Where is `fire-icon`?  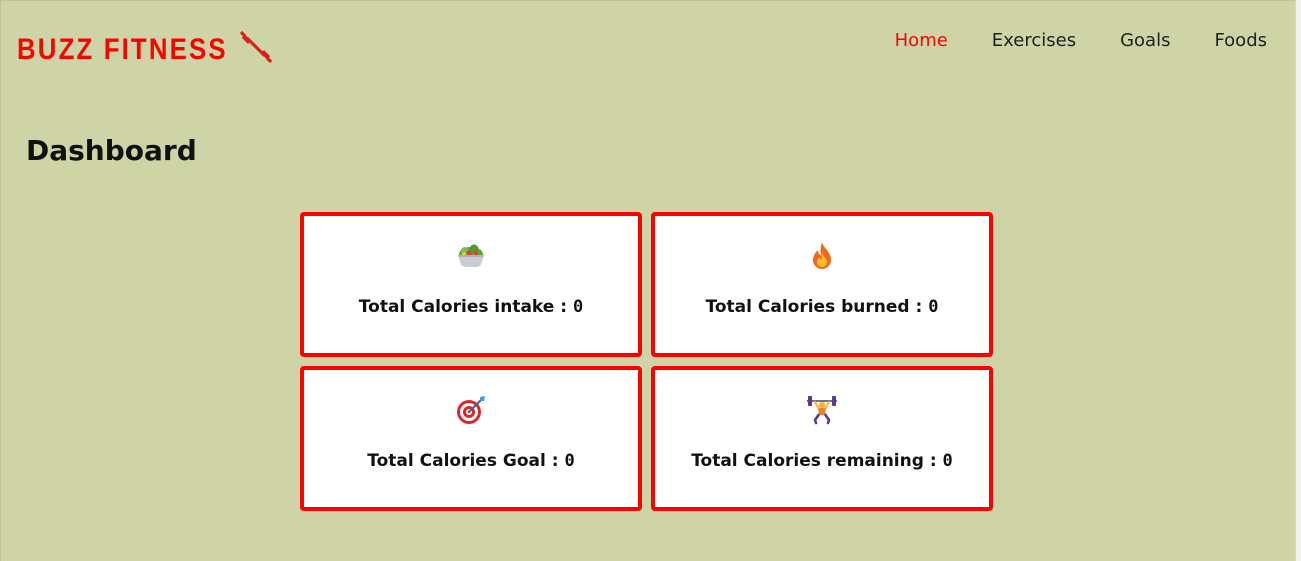
fire-icon is located at coordinates (822, 255).